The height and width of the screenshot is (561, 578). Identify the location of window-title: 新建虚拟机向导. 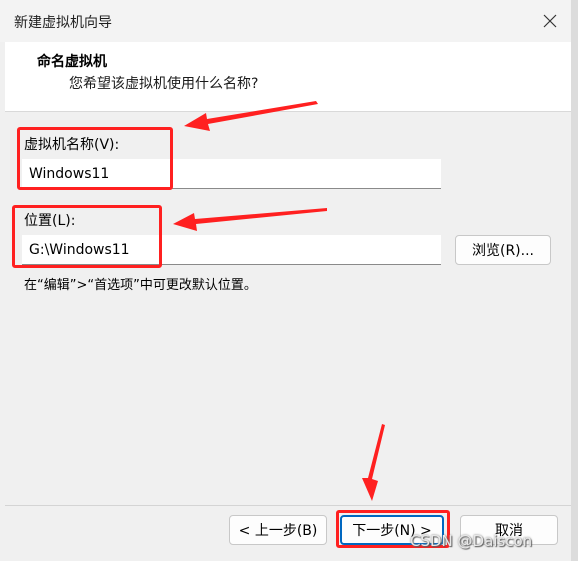
(63, 23).